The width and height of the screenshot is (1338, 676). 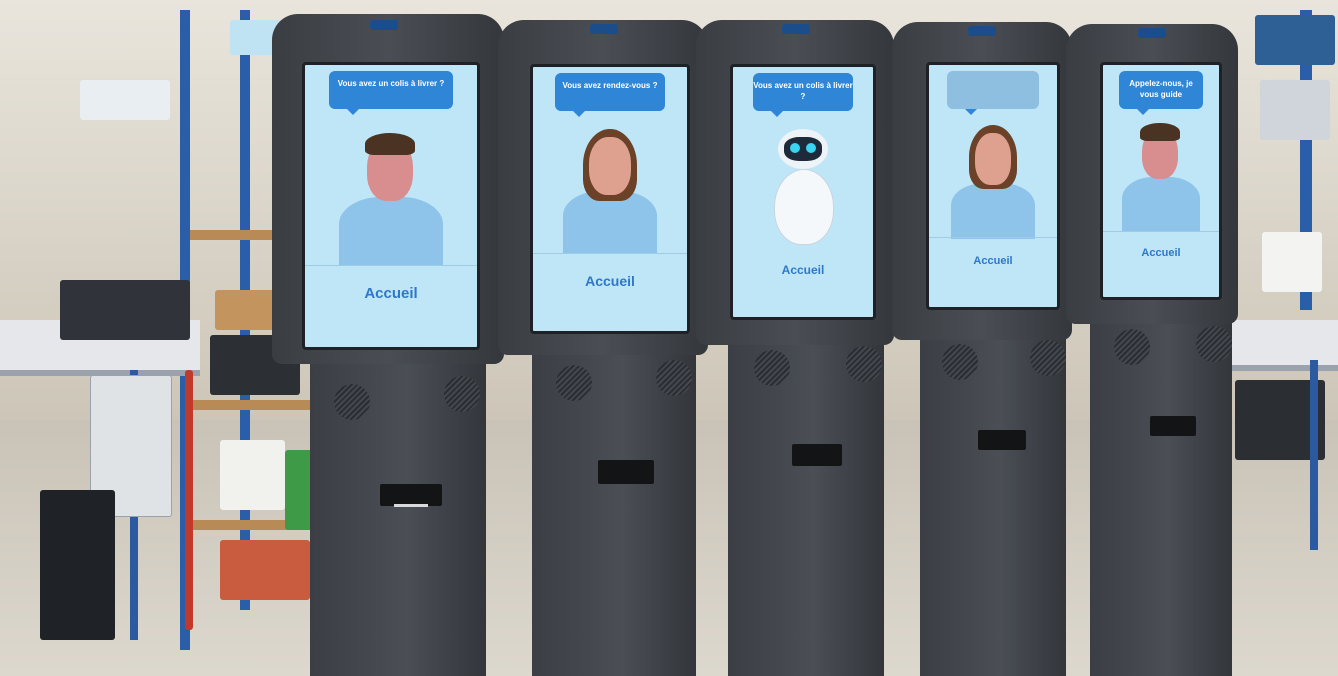 I want to click on workbench, so click(x=1284, y=345).